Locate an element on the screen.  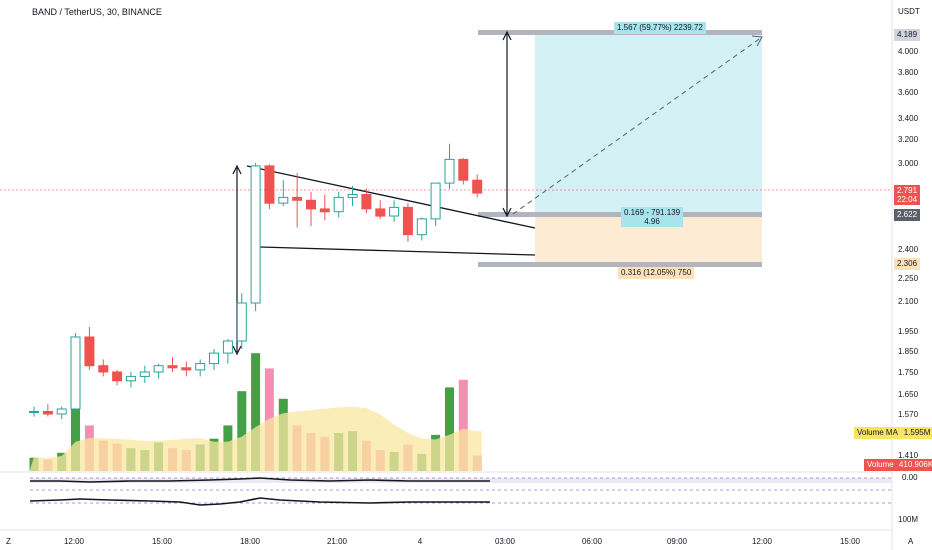
volume-ma-name: Volume MA is located at coordinates (877, 432).